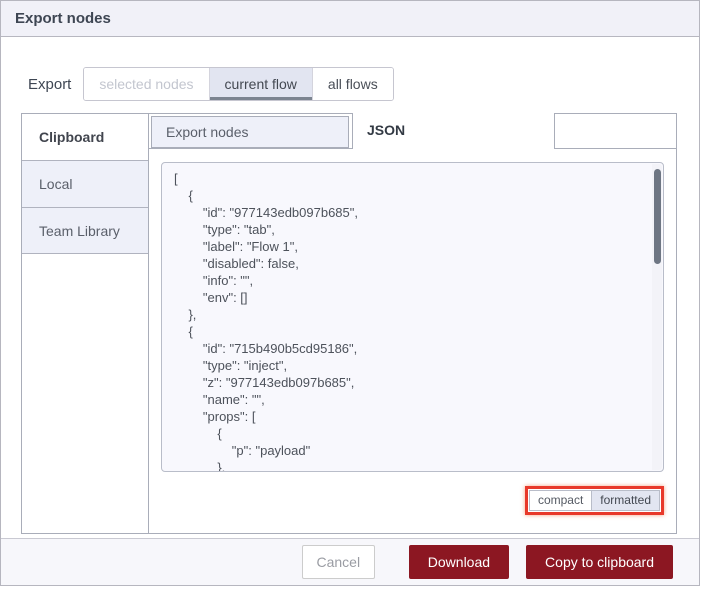 The height and width of the screenshot is (592, 702). What do you see at coordinates (261, 84) in the screenshot?
I see `scope-current-flow-button: current flow` at bounding box center [261, 84].